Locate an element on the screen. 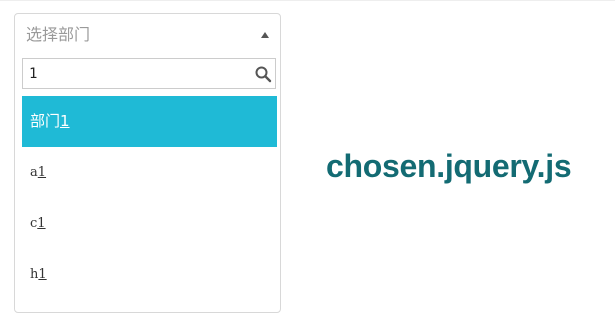 The width and height of the screenshot is (615, 313). select-toggle: 选择部门 is located at coordinates (147, 36).